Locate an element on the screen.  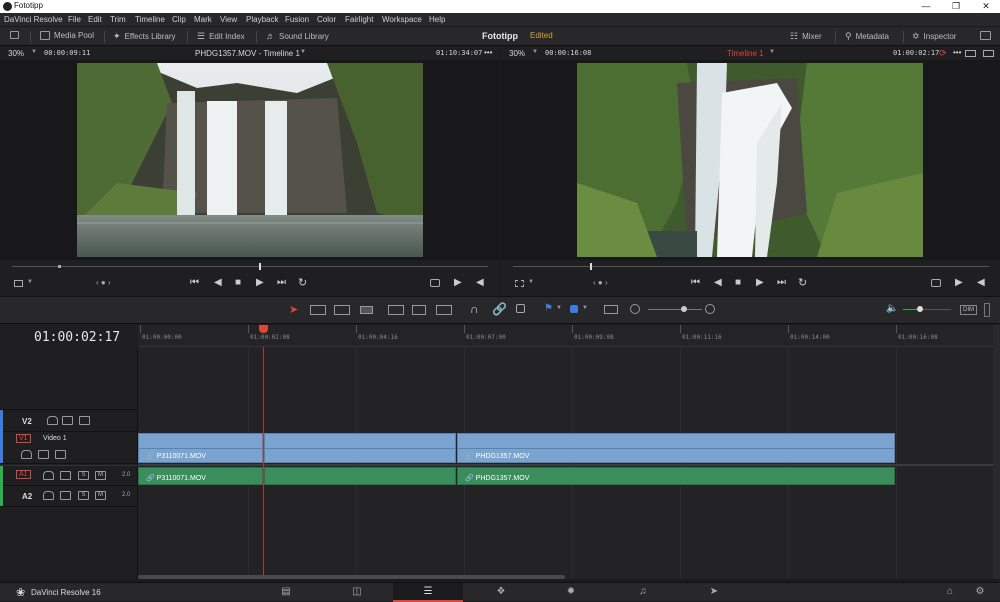
zoom-out-icon is located at coordinates (635, 309).